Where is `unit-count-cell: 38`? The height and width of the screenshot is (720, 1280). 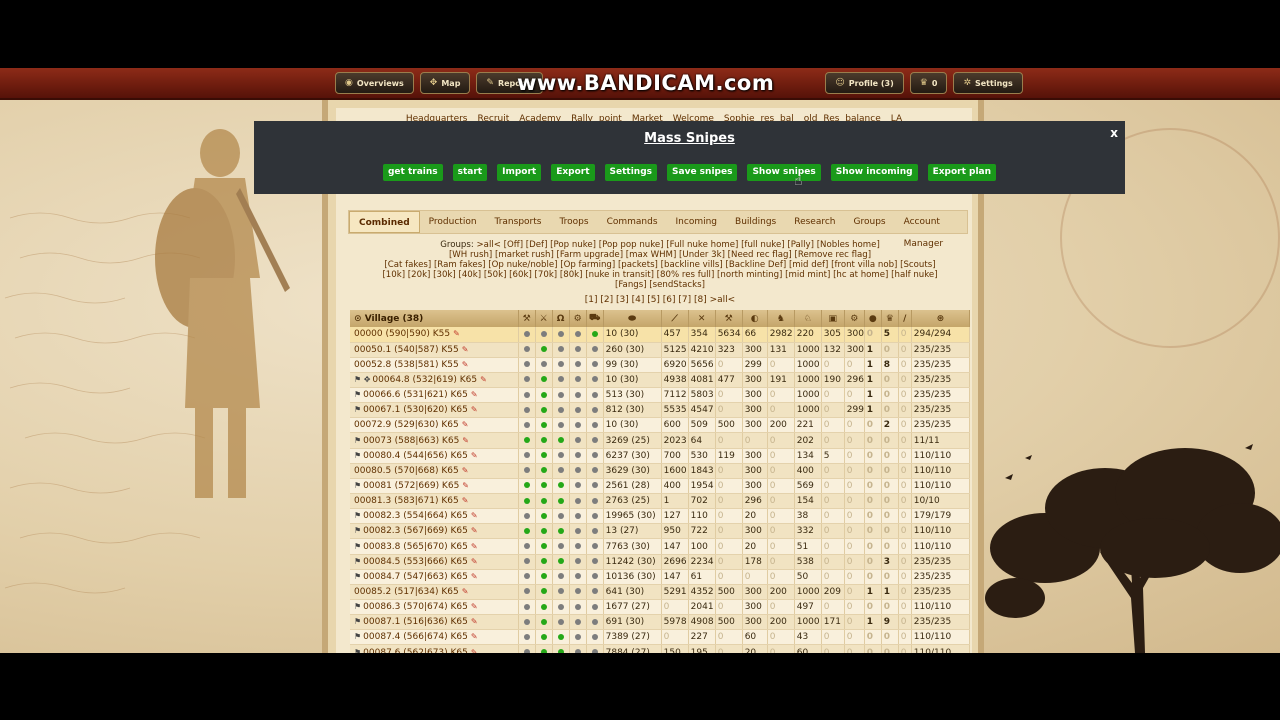
unit-count-cell: 38 is located at coordinates (808, 516).